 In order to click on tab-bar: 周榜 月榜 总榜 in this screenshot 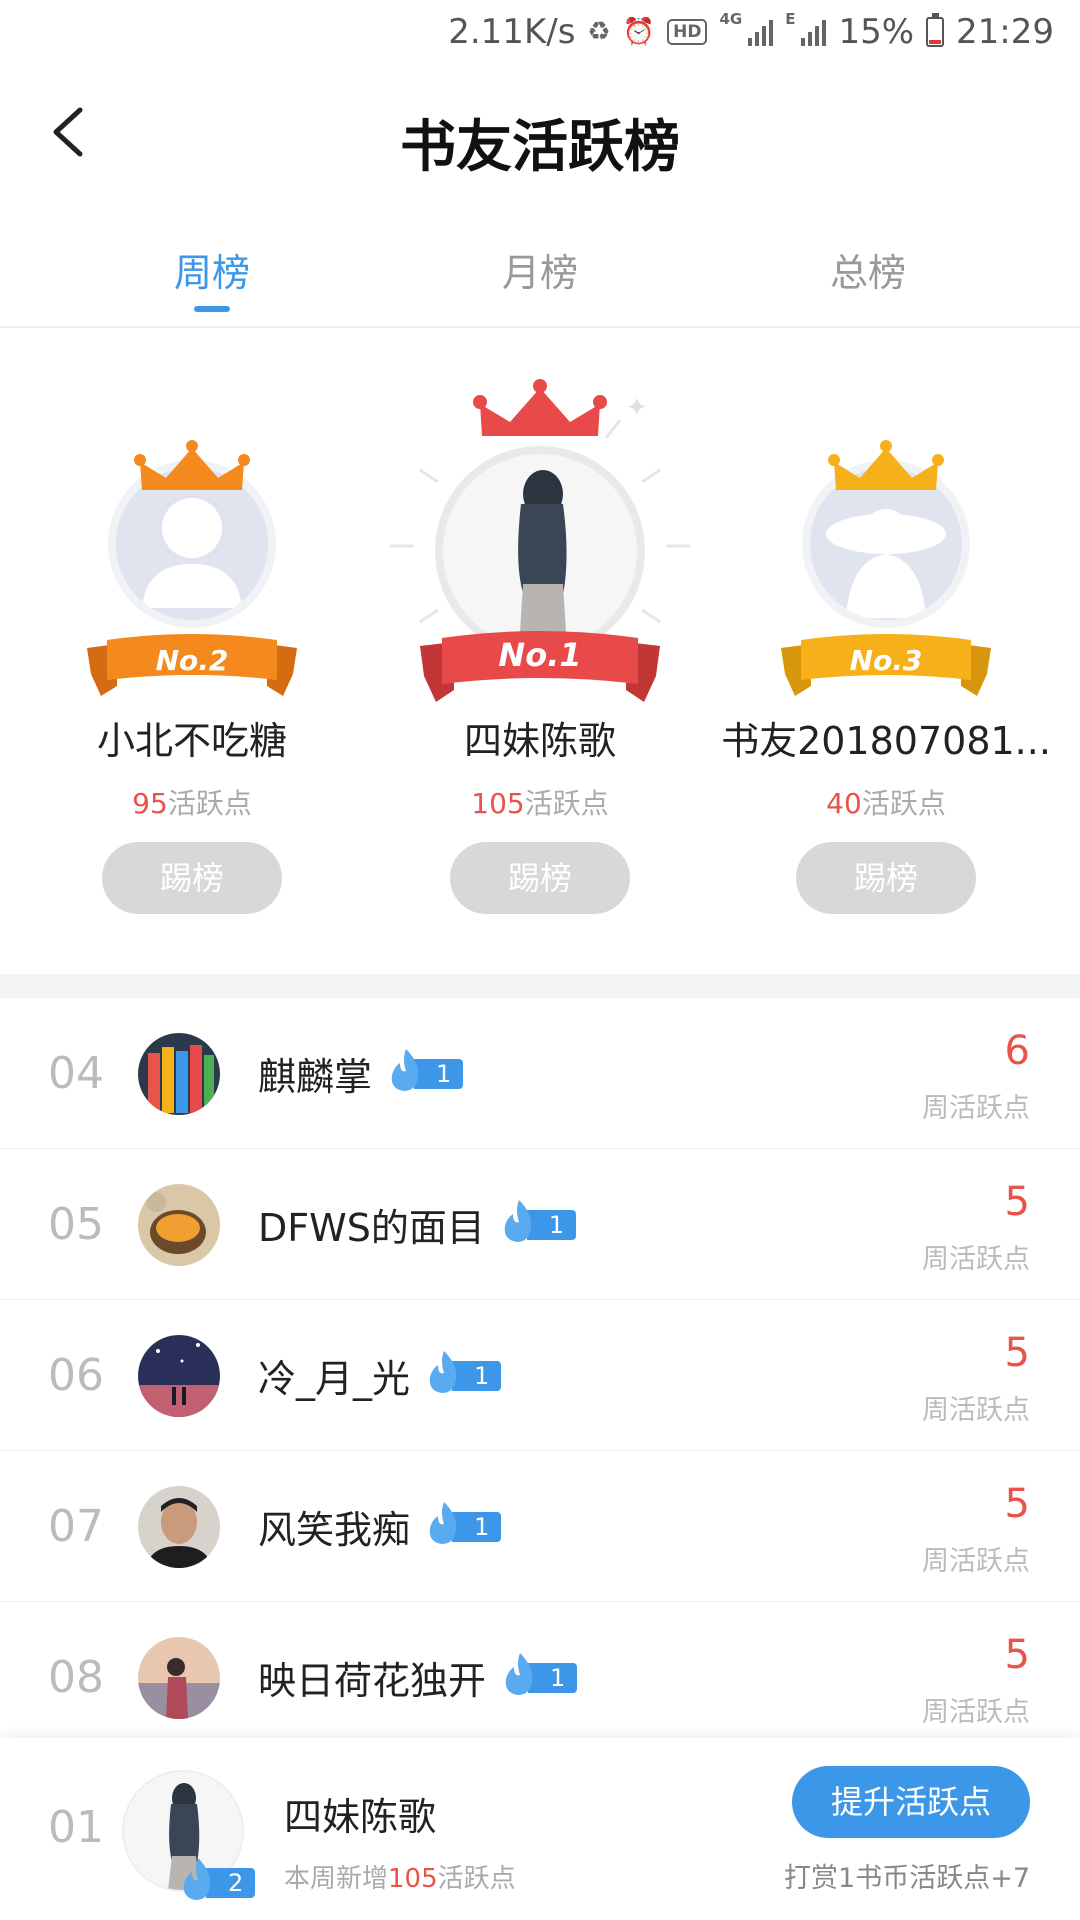, I will do `click(540, 280)`.